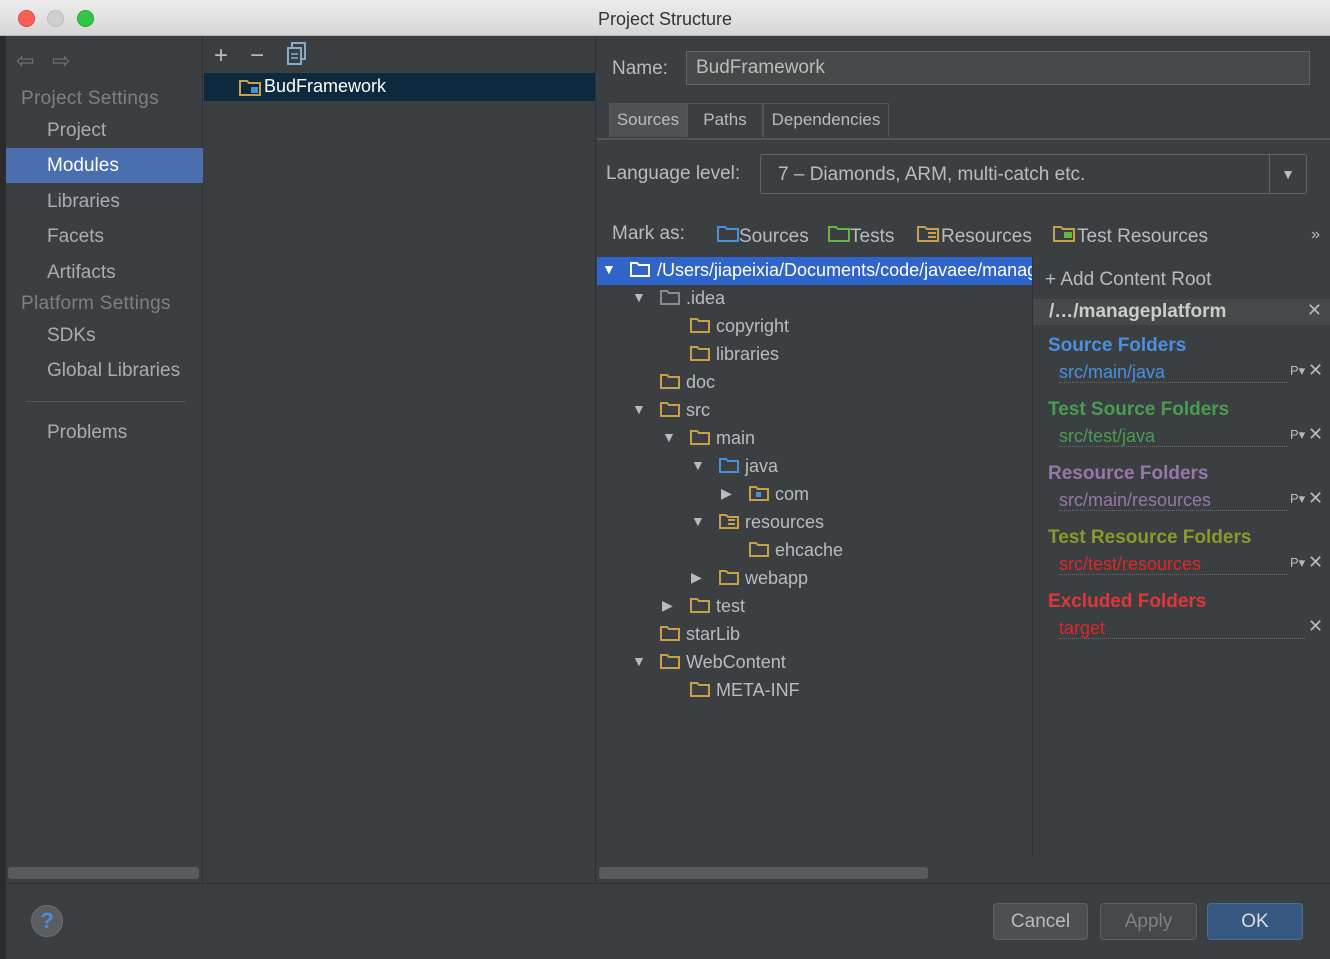 The image size is (1330, 959). Describe the element at coordinates (250, 89) in the screenshot. I see `module-folder-icon` at that location.